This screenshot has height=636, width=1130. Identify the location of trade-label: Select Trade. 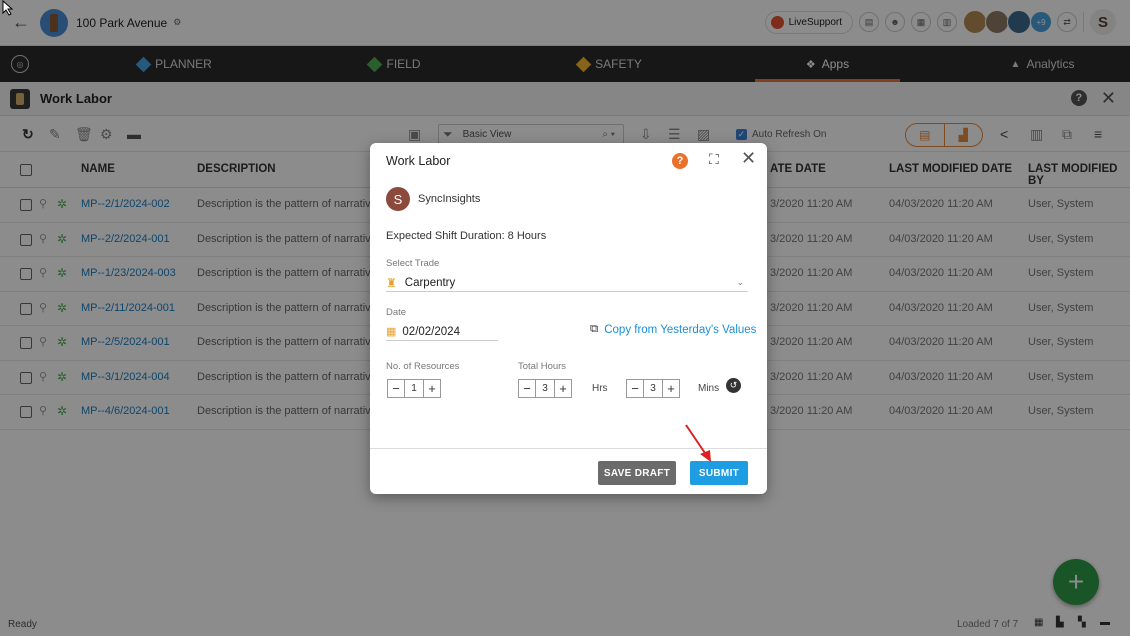
(413, 263).